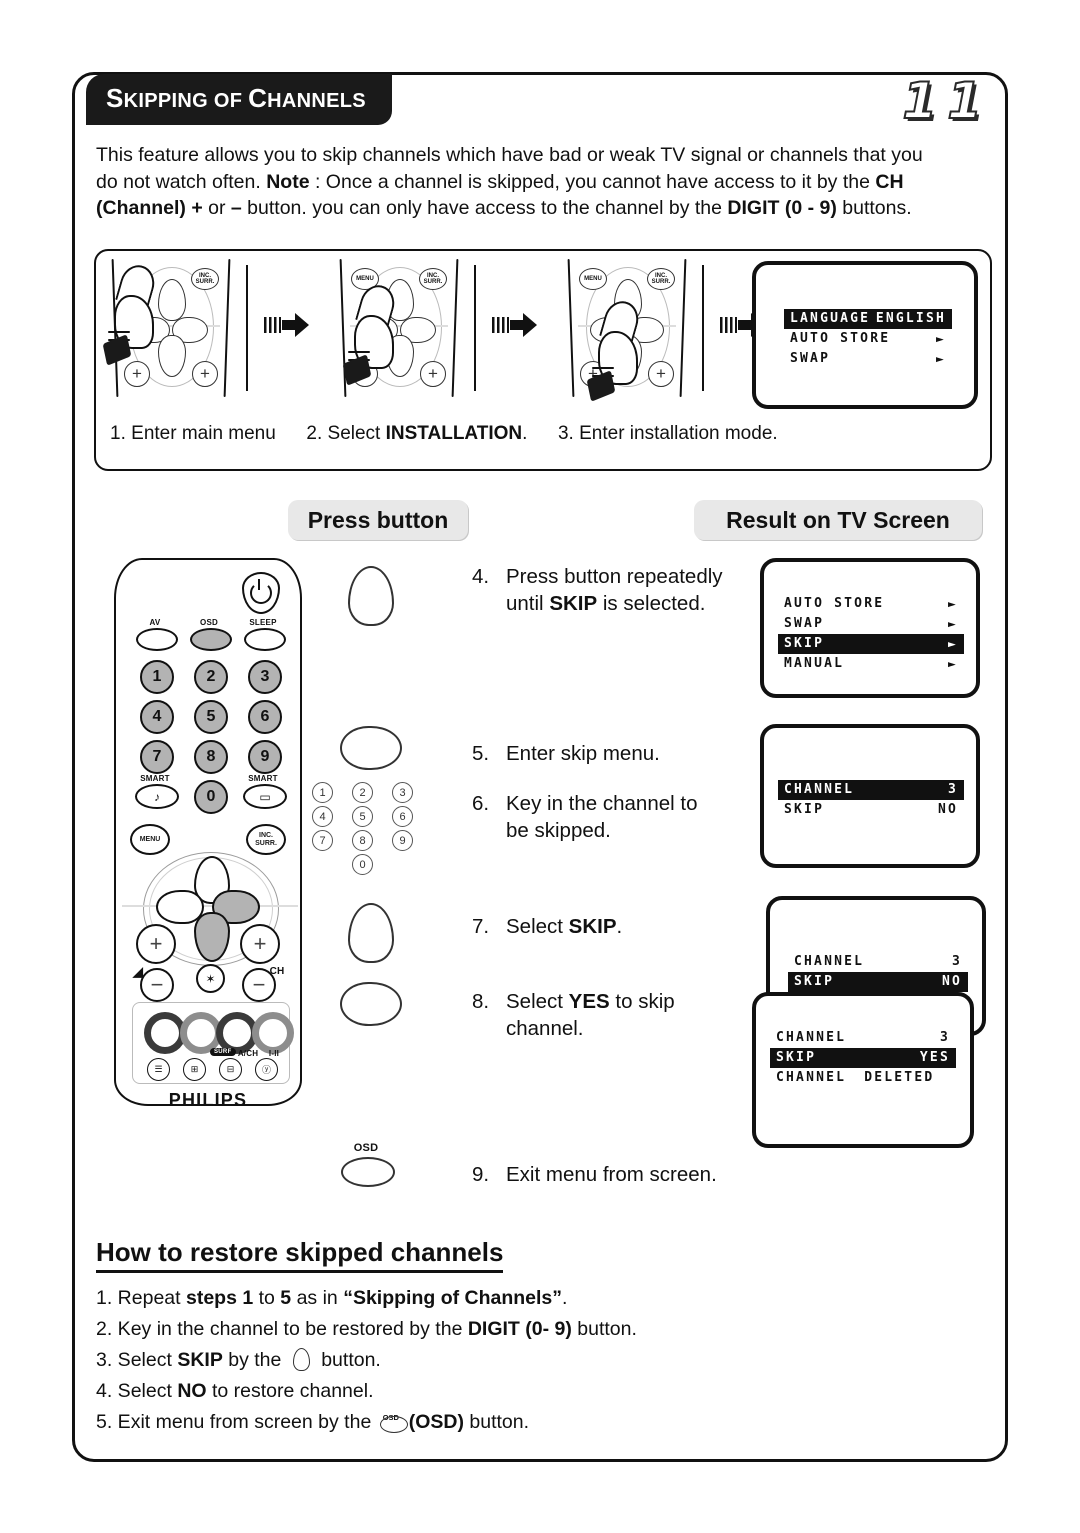  I want to click on osd-button-icon, so click(368, 1172).